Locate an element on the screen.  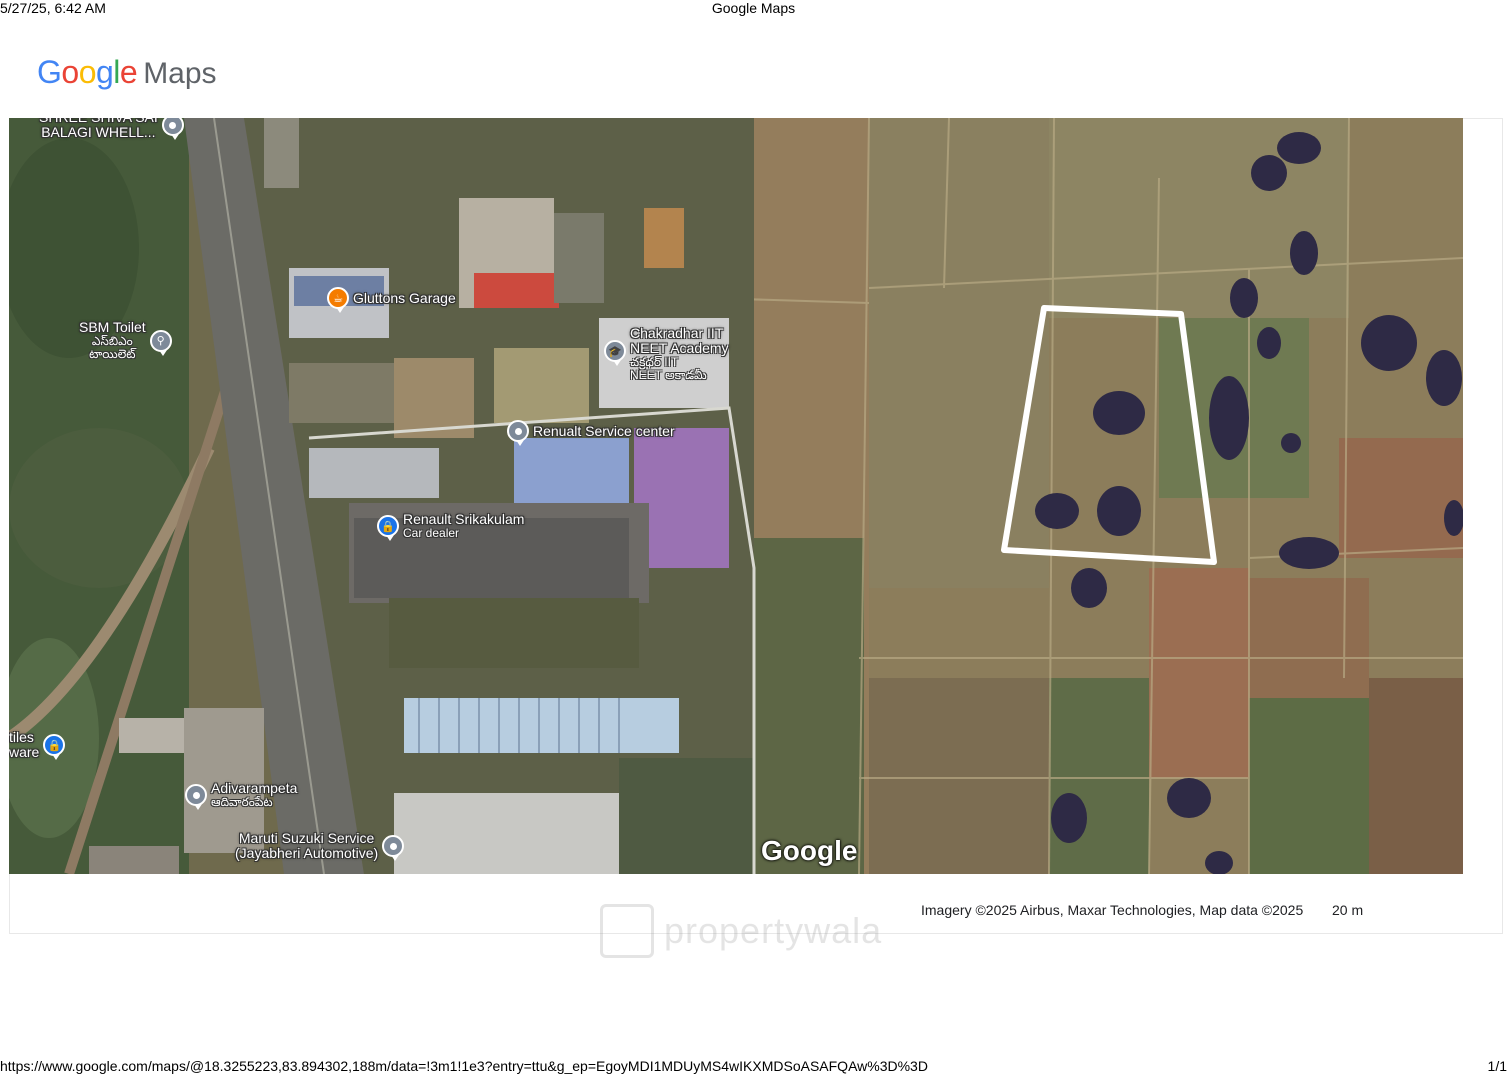
poi-adivarampeta: Adivarampeta ఆదివారంపేట is located at coordinates (241, 795).